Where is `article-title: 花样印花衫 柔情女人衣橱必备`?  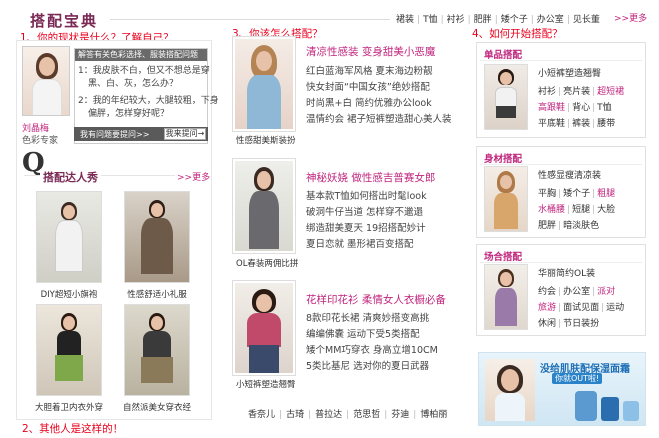
article-title: 花样印花衫 柔情女人衣橱必备 is located at coordinates (376, 299).